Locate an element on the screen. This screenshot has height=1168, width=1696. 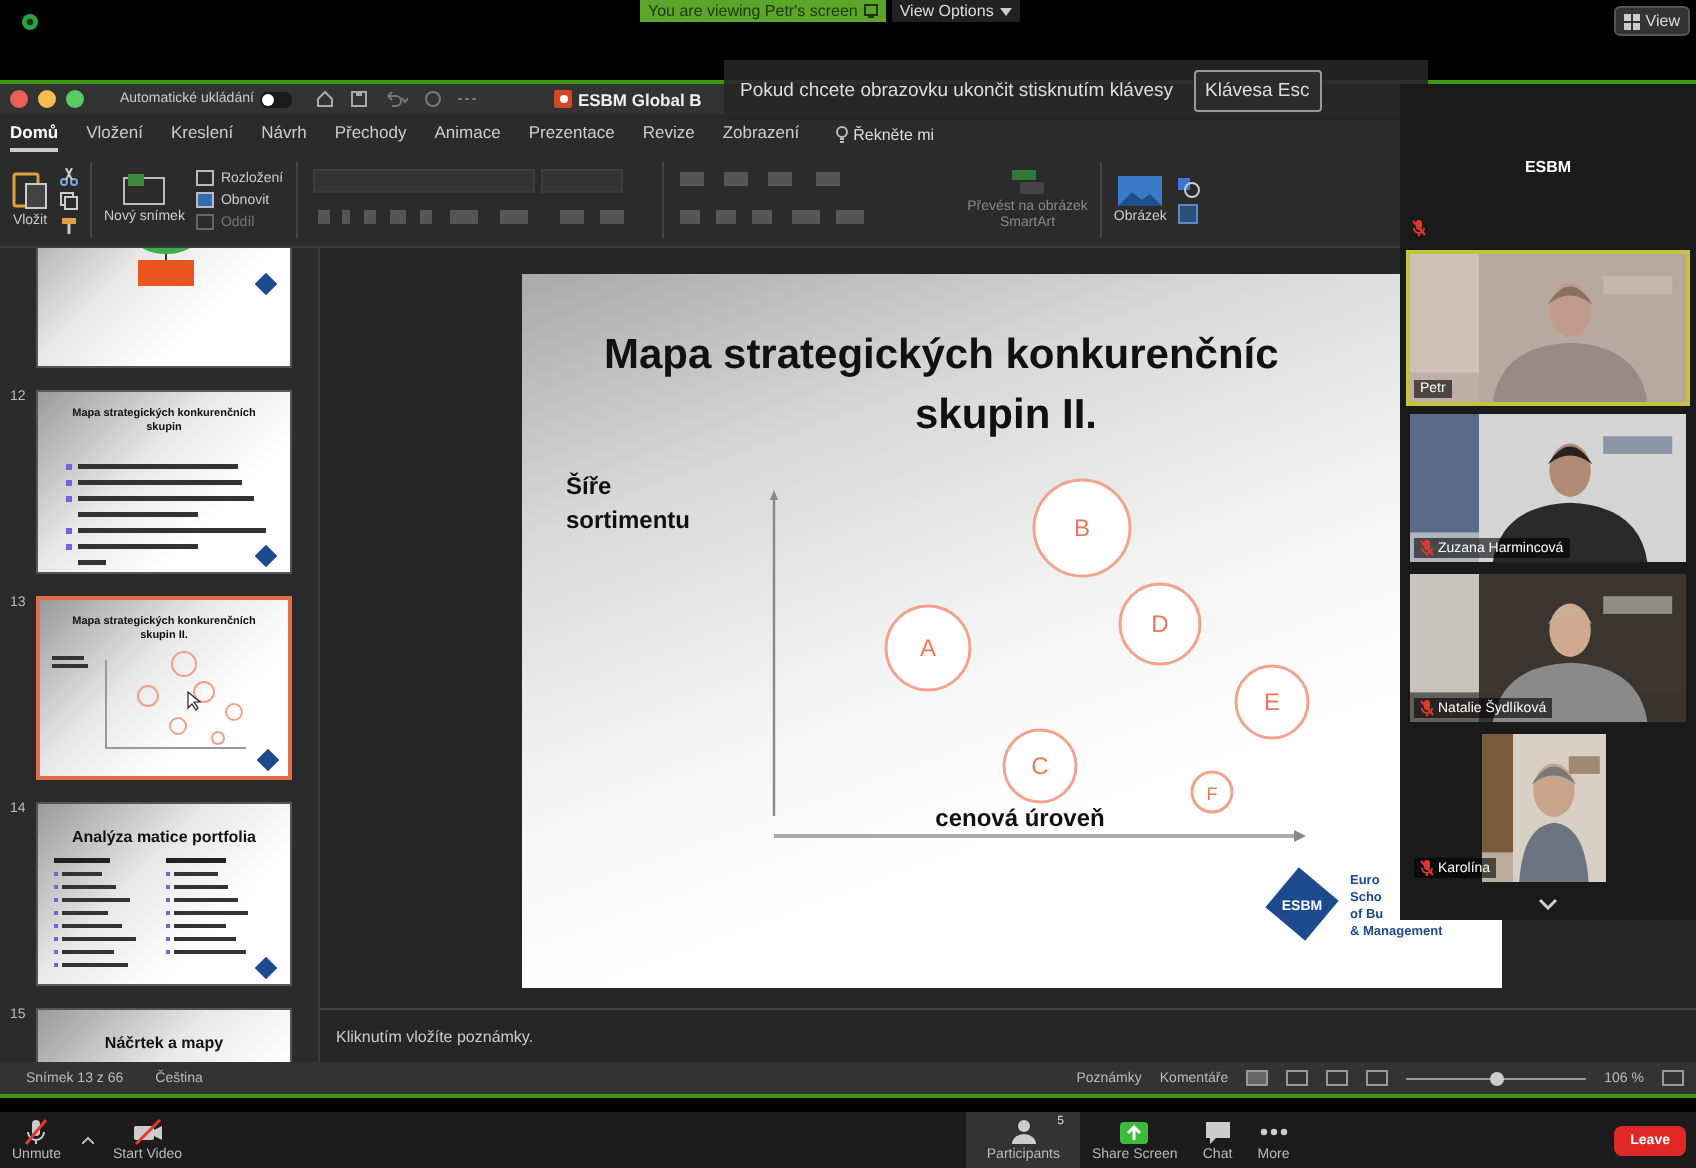
zoom-slider-thumb is located at coordinates (1497, 1078).